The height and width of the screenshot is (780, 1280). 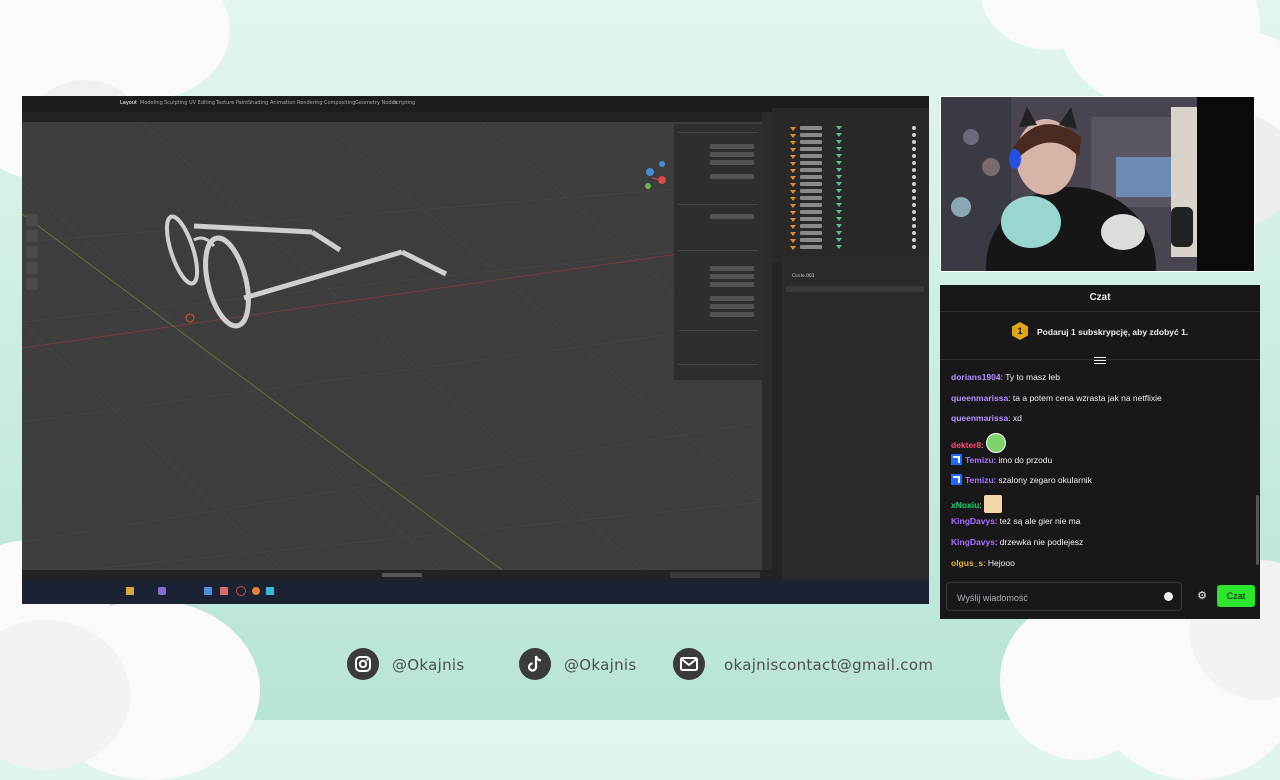 I want to click on email-address: okajniscontact@gmail.com, so click(x=829, y=665).